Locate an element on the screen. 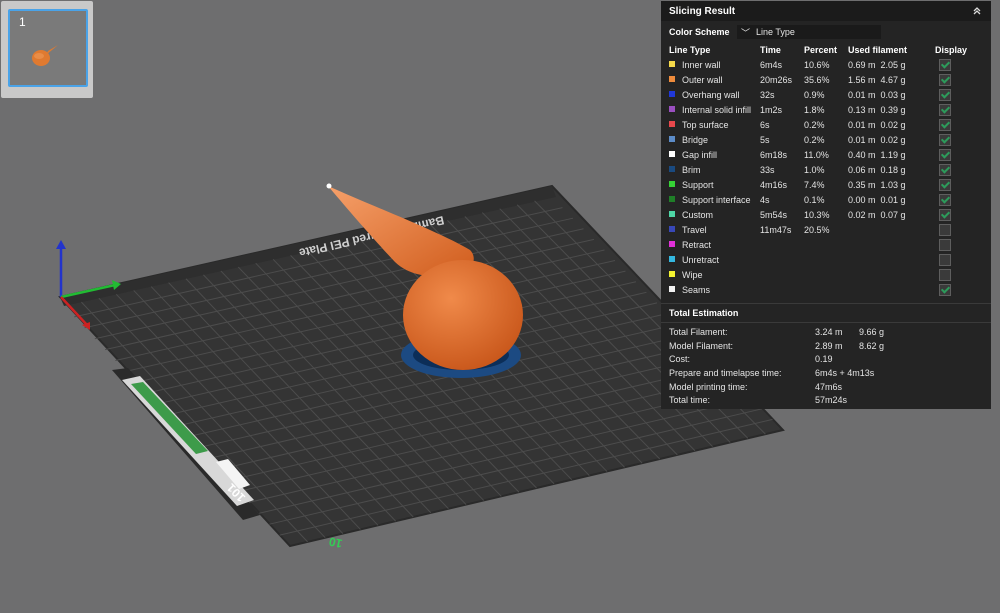 The height and width of the screenshot is (613, 1000). estimation-value: 3.24 m is located at coordinates (829, 331).